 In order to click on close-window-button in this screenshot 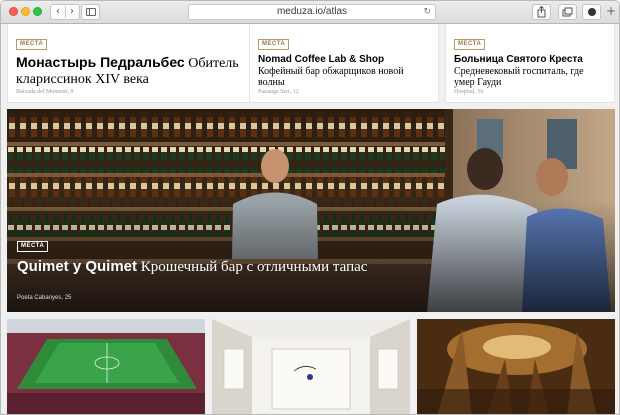, I will do `click(13, 11)`.